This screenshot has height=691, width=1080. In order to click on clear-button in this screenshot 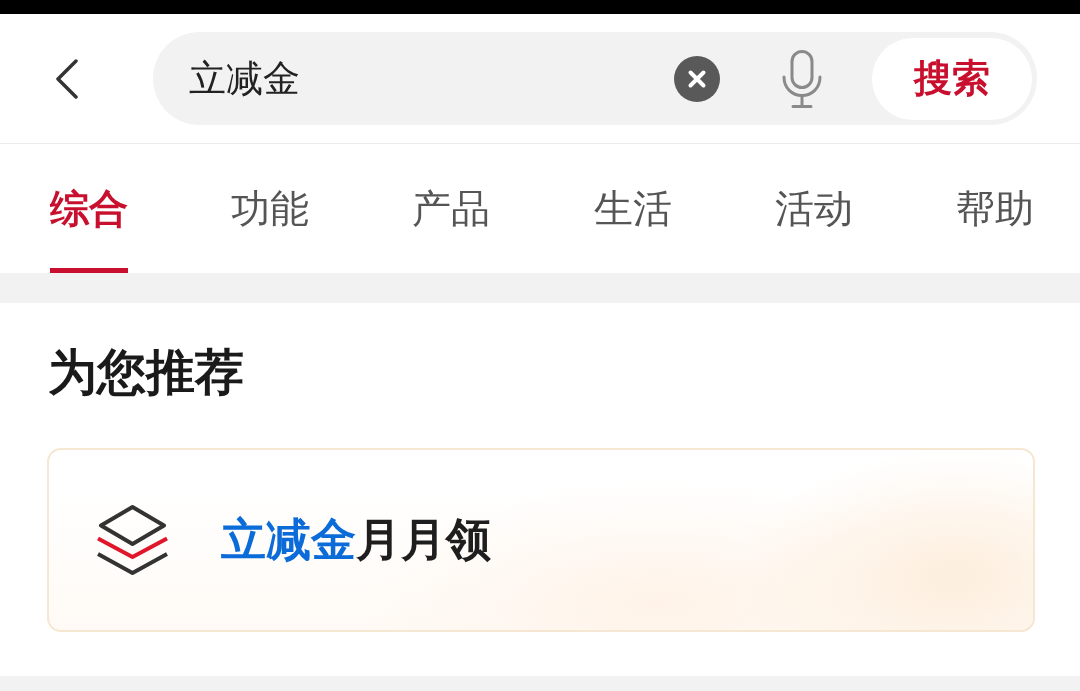, I will do `click(697, 78)`.